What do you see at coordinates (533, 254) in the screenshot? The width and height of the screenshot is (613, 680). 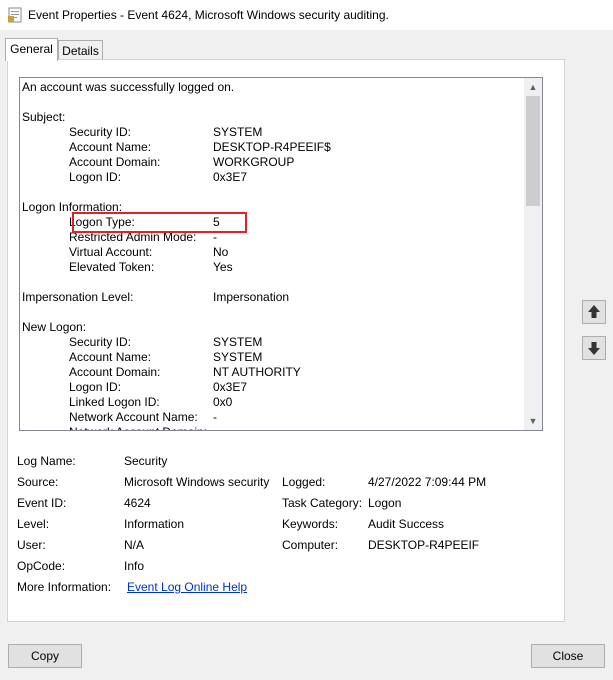 I see `description-scrollbar: ▲ ▼` at bounding box center [533, 254].